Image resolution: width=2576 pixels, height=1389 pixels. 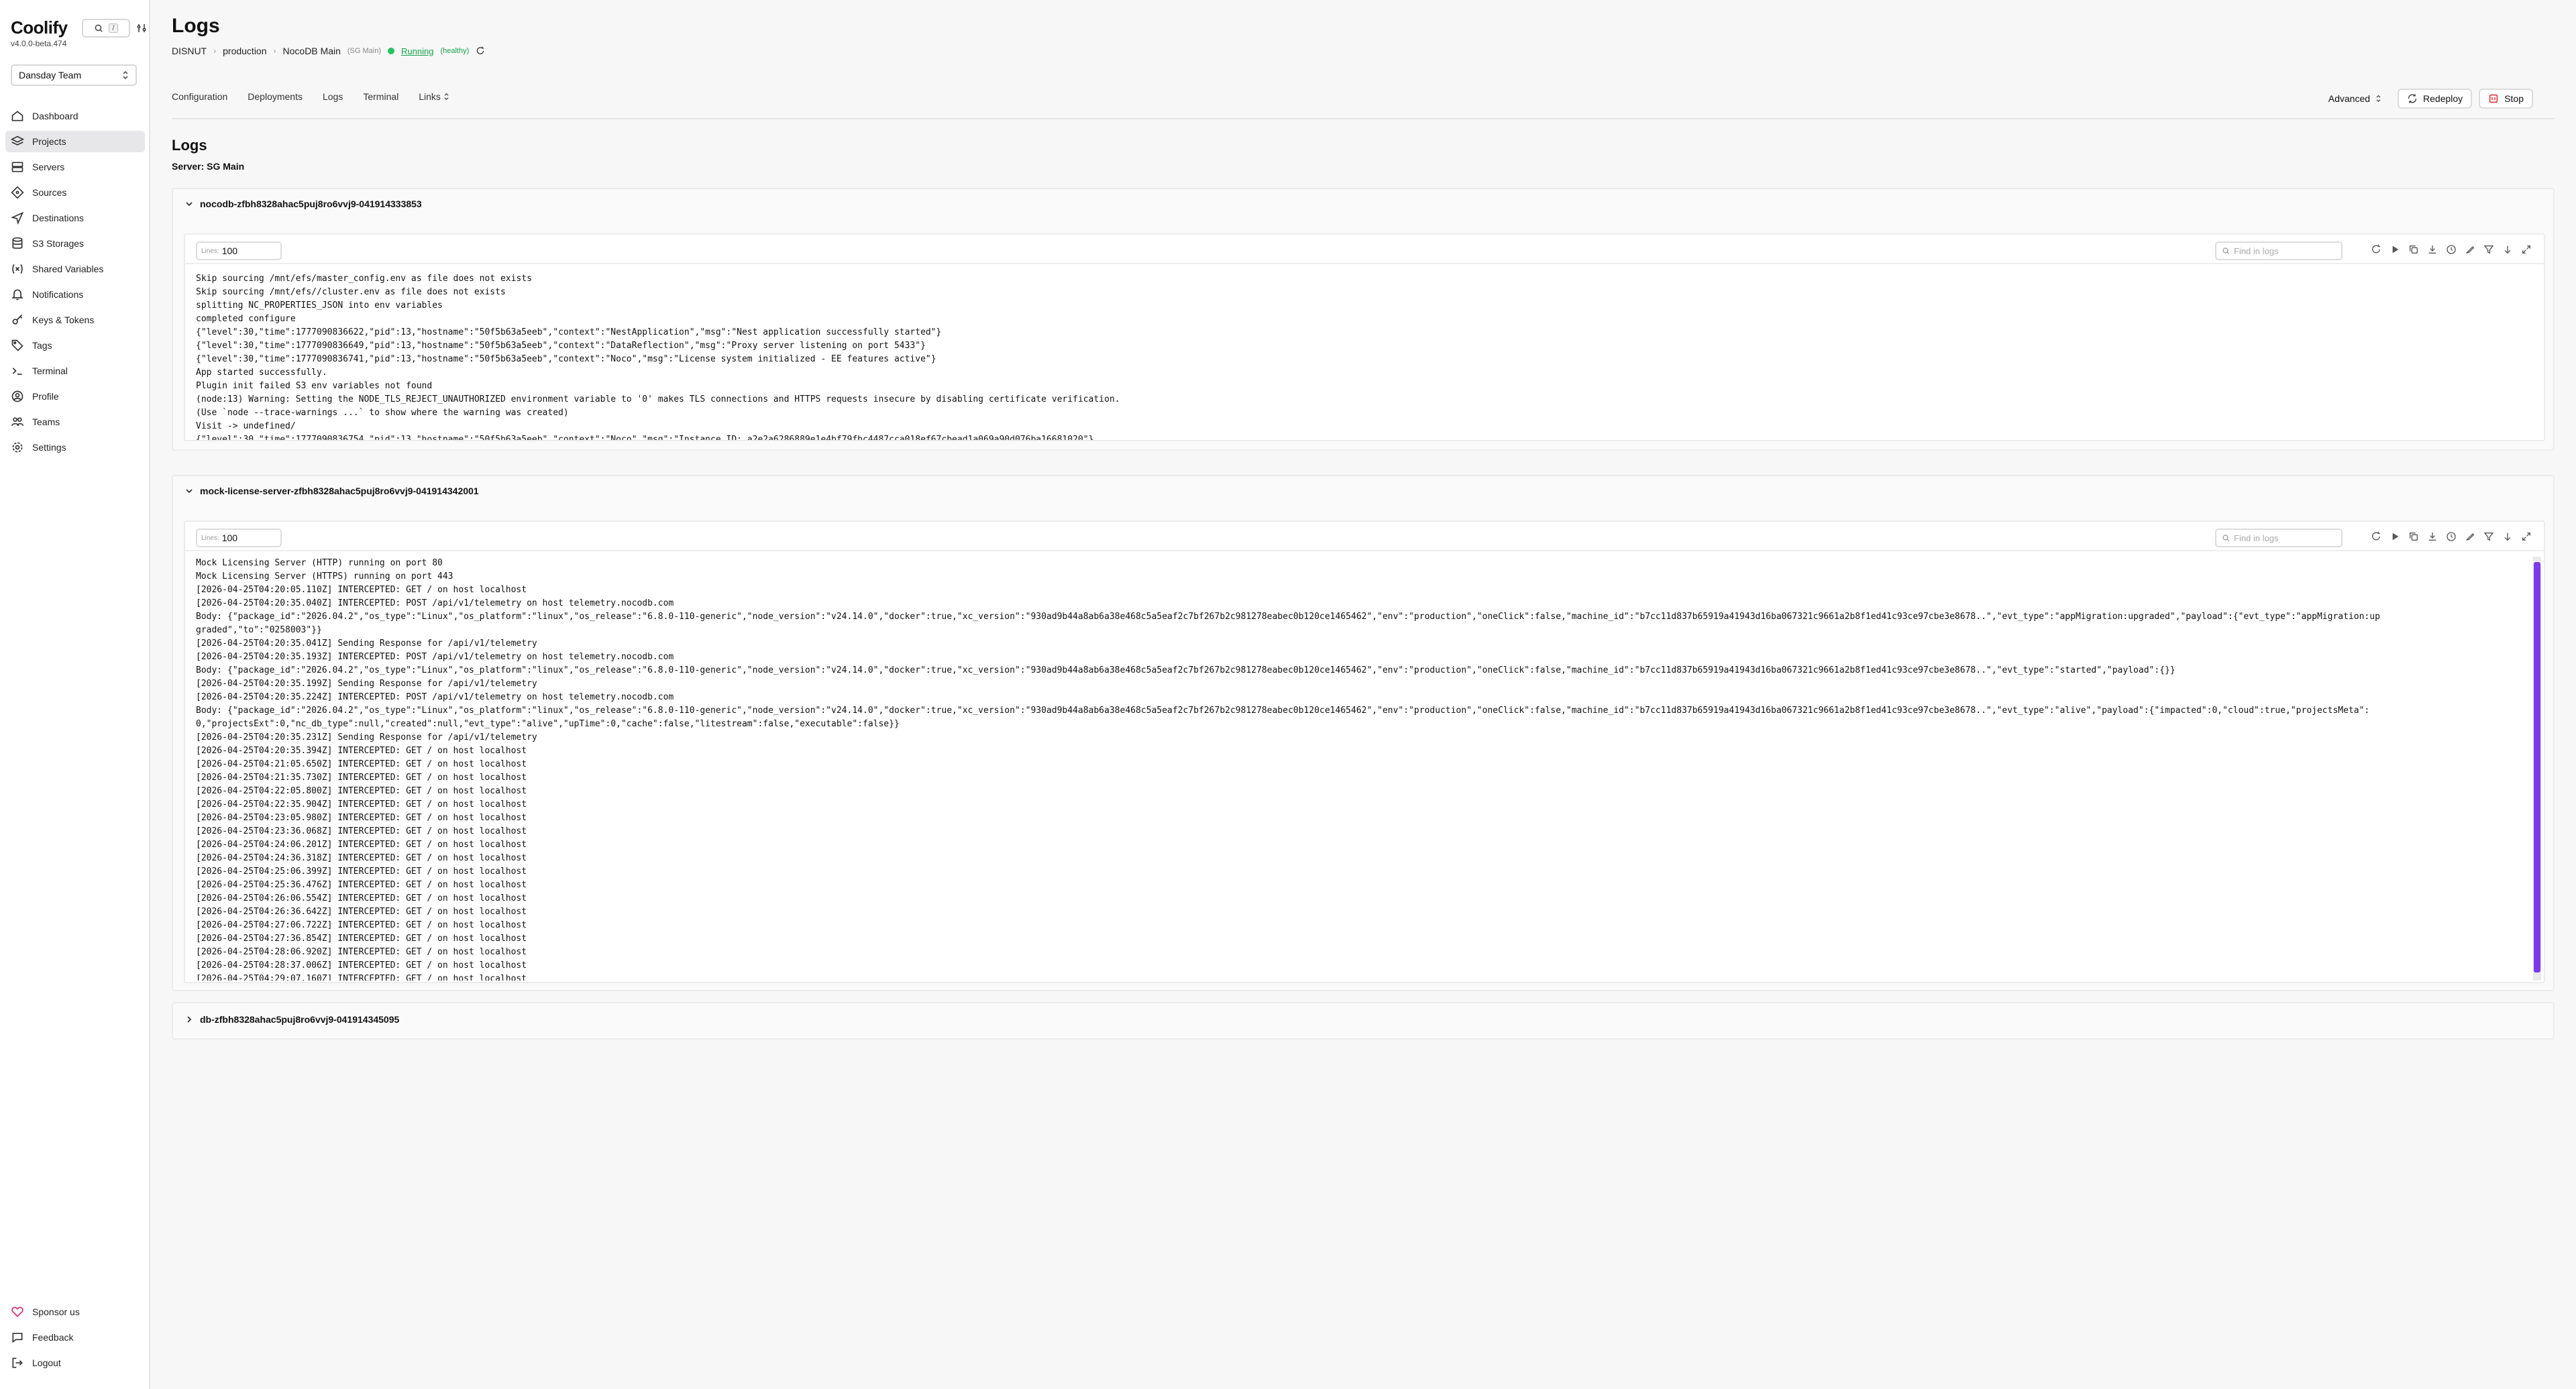 What do you see at coordinates (244, 51) in the screenshot?
I see `breadcrumb-environment: production` at bounding box center [244, 51].